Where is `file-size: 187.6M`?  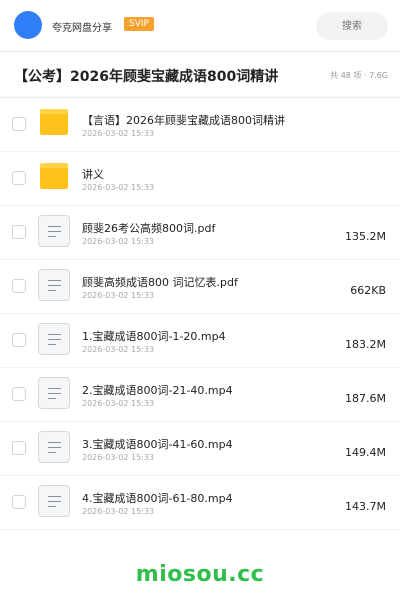
file-size: 187.6M is located at coordinates (365, 398).